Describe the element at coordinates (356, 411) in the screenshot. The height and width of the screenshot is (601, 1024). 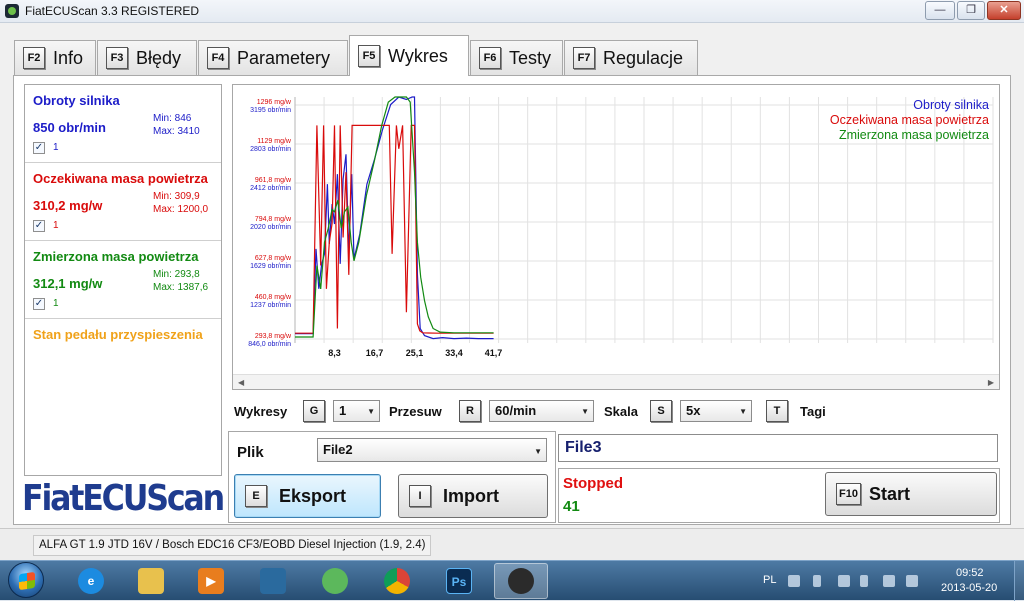
I see `wykresy-select: 1 ▼` at that location.